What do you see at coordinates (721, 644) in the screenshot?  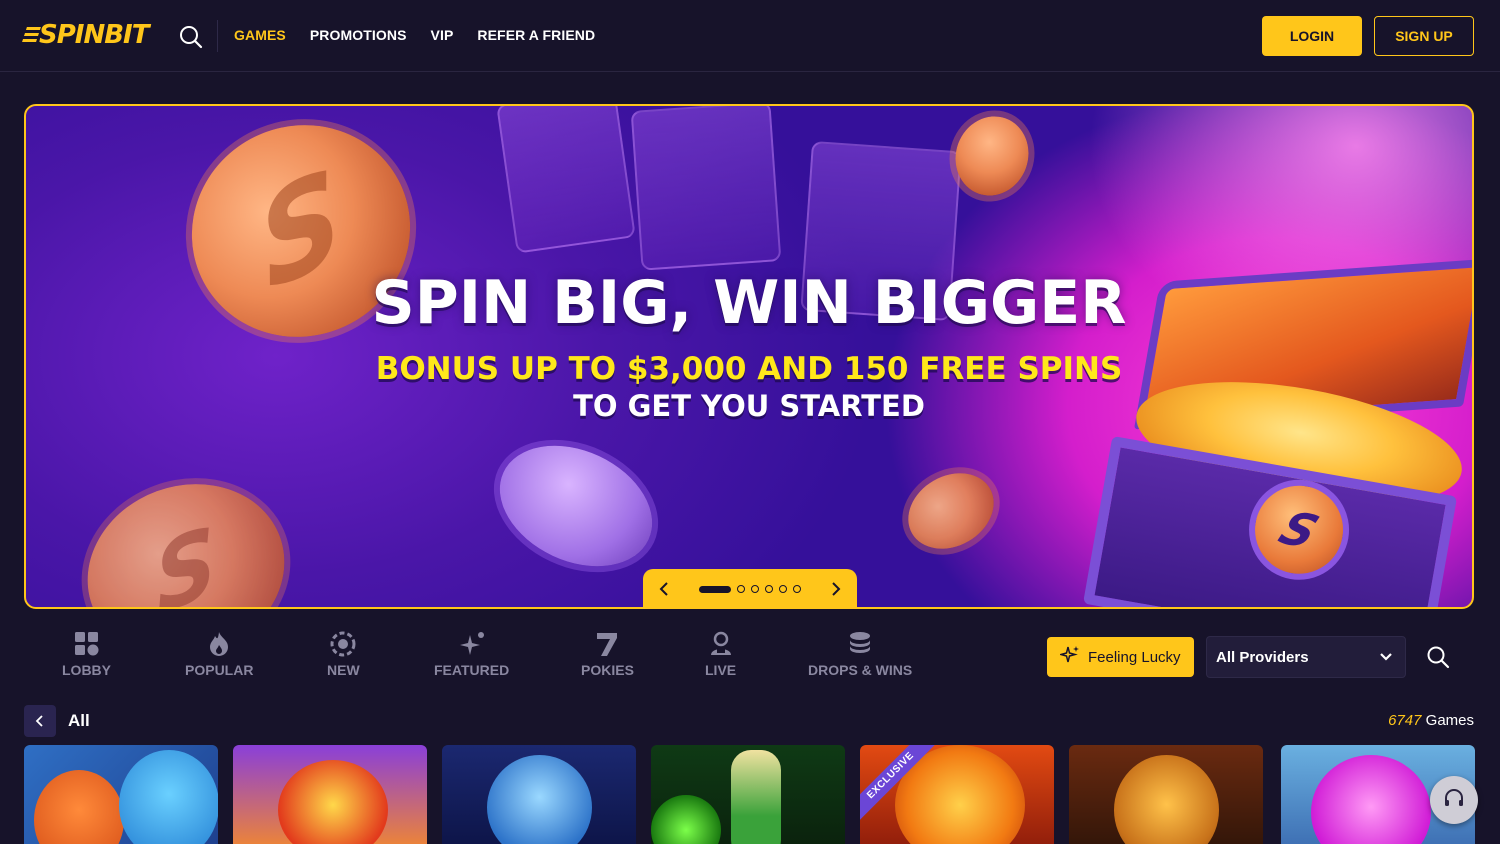 I see `dealer-icon` at bounding box center [721, 644].